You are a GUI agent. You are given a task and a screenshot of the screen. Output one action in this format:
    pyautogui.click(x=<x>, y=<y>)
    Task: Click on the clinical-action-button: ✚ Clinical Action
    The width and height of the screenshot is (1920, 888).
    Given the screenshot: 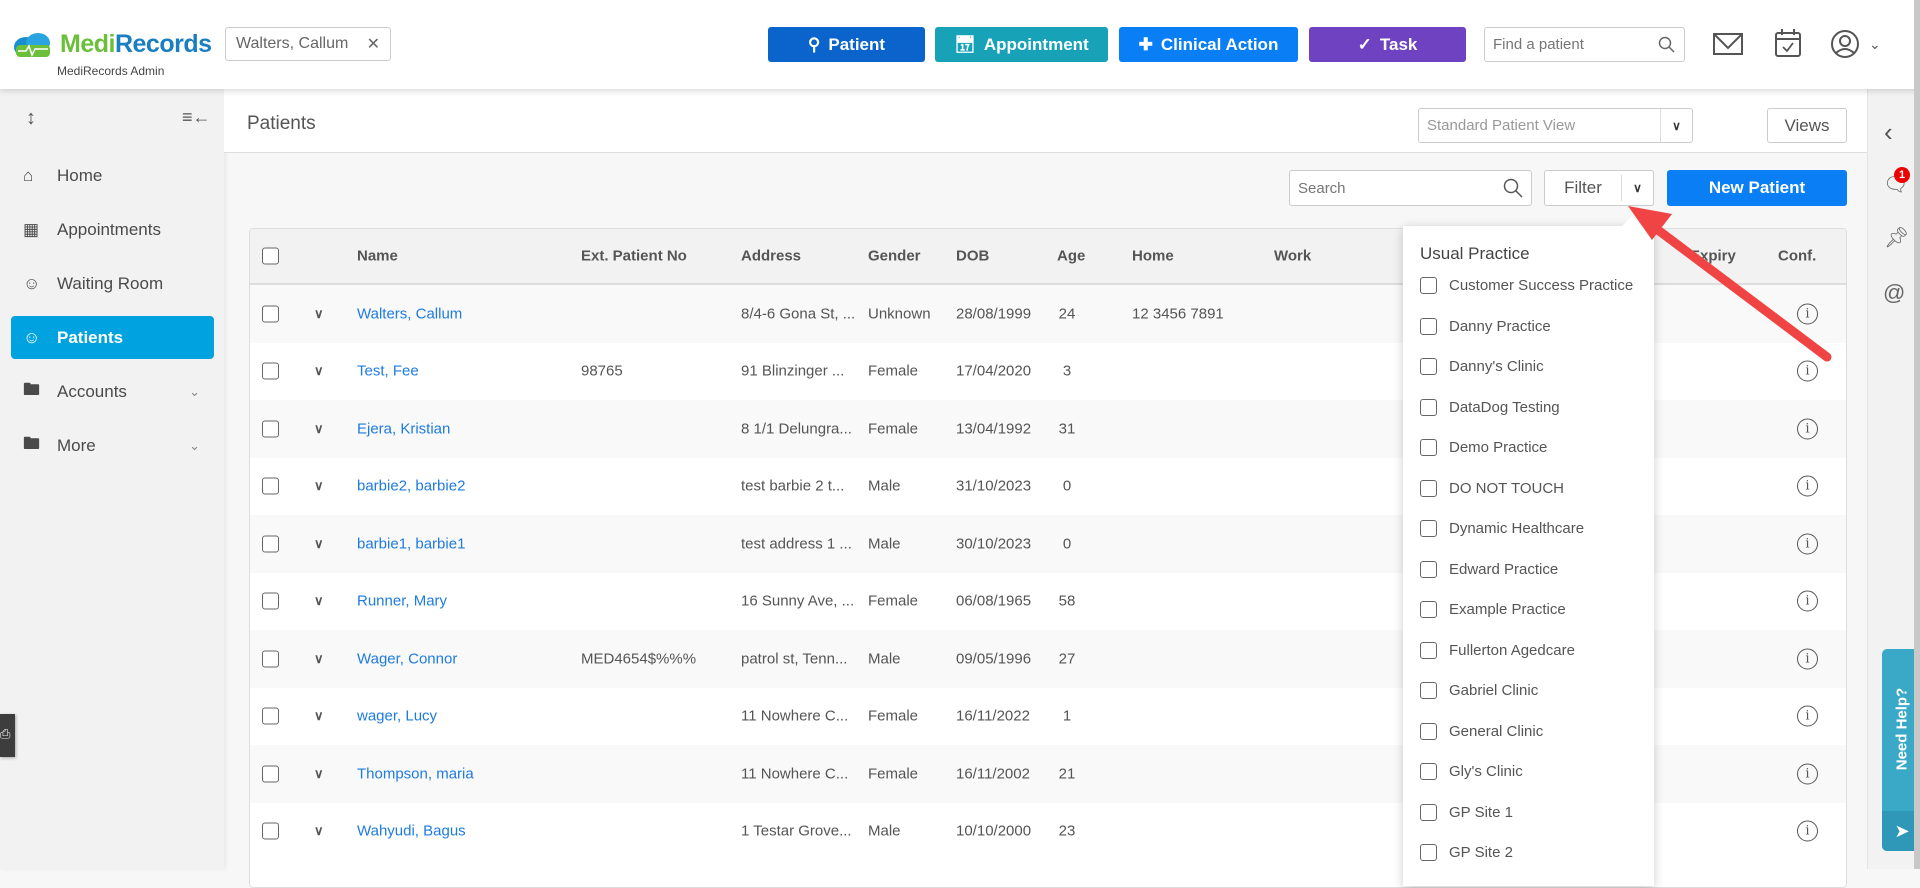 What is the action you would take?
    pyautogui.click(x=1208, y=44)
    